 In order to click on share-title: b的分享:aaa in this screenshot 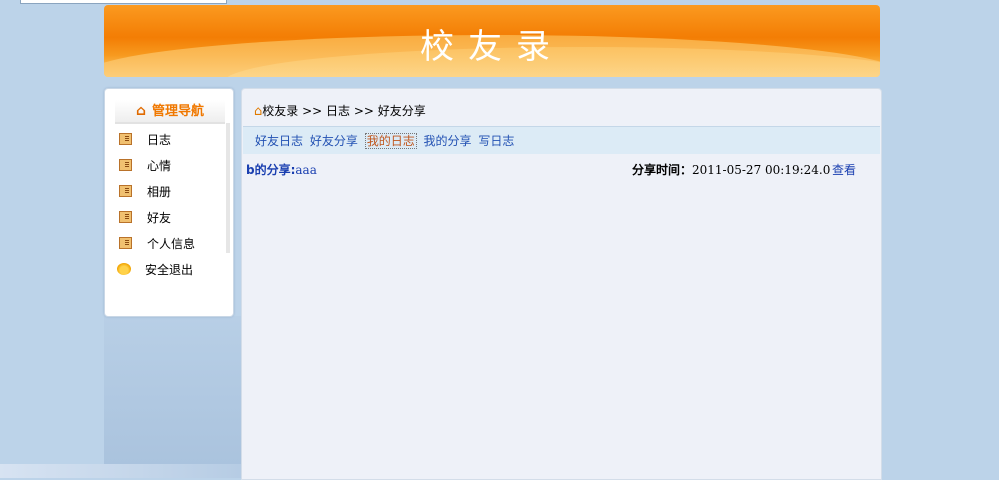, I will do `click(281, 170)`.